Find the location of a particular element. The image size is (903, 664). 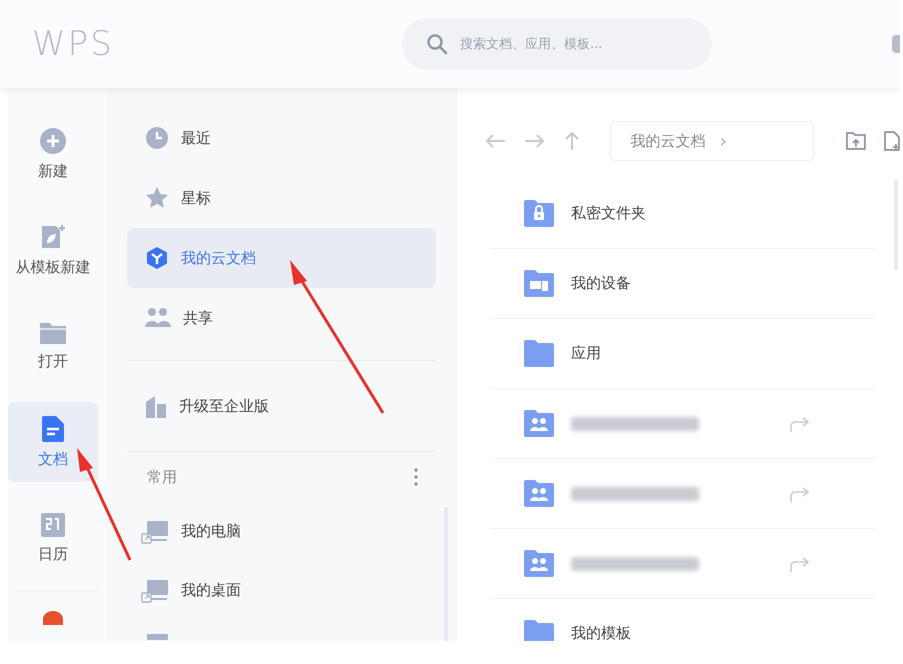

rail-item-label: 新建 is located at coordinates (53, 171).